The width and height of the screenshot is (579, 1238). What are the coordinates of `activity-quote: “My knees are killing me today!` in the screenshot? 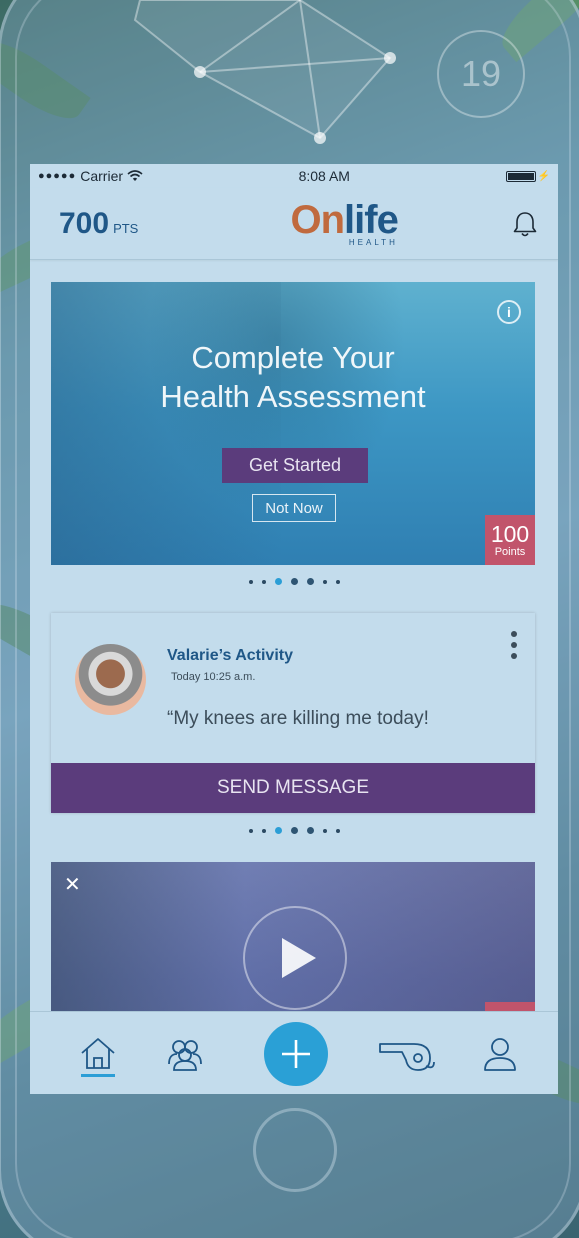 It's located at (298, 718).